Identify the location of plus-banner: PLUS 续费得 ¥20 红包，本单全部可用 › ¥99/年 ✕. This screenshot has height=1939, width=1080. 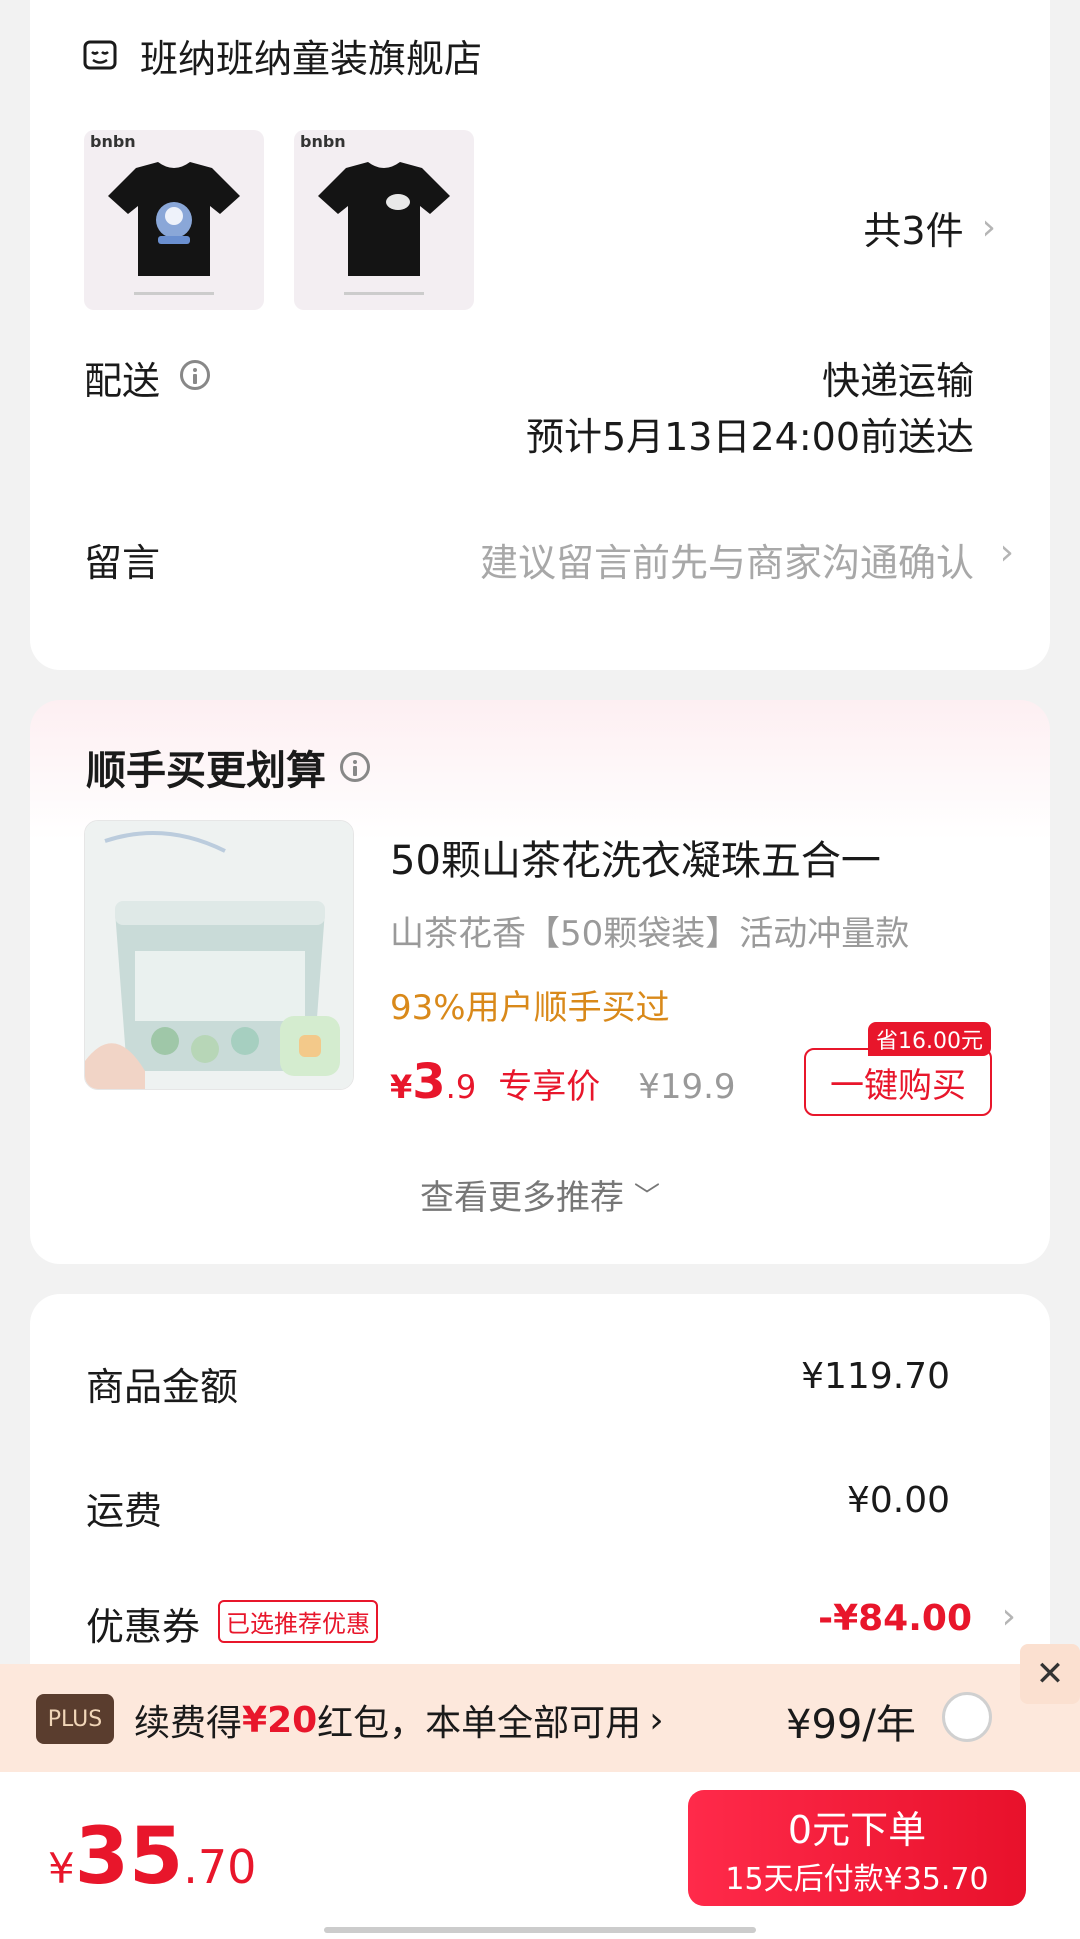
(540, 1708).